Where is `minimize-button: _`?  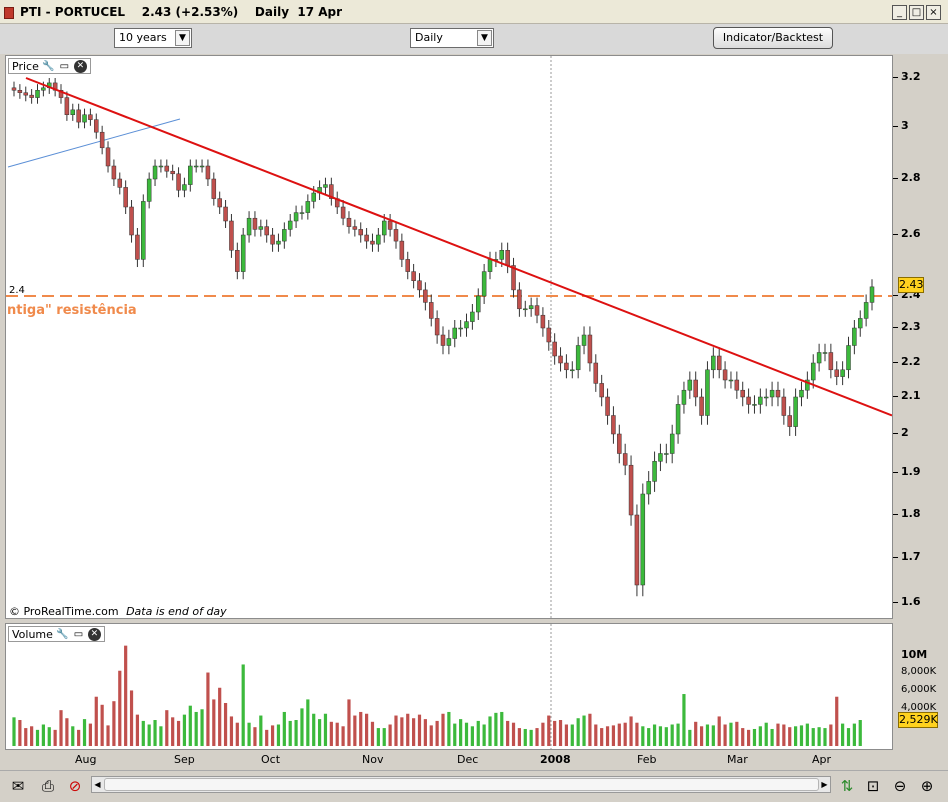 minimize-button: _ is located at coordinates (899, 12).